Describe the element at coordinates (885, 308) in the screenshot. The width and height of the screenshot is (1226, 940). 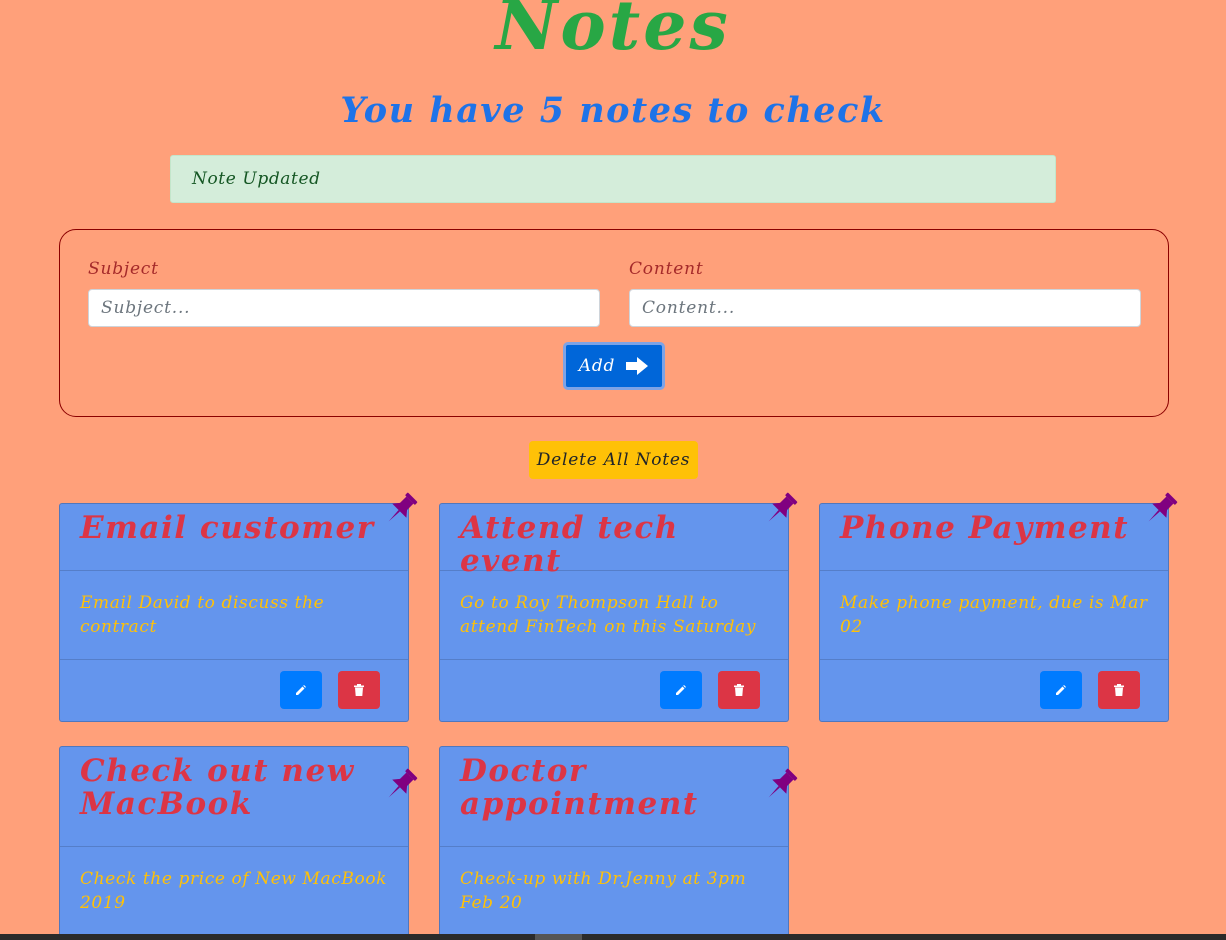
I see `content-input` at that location.